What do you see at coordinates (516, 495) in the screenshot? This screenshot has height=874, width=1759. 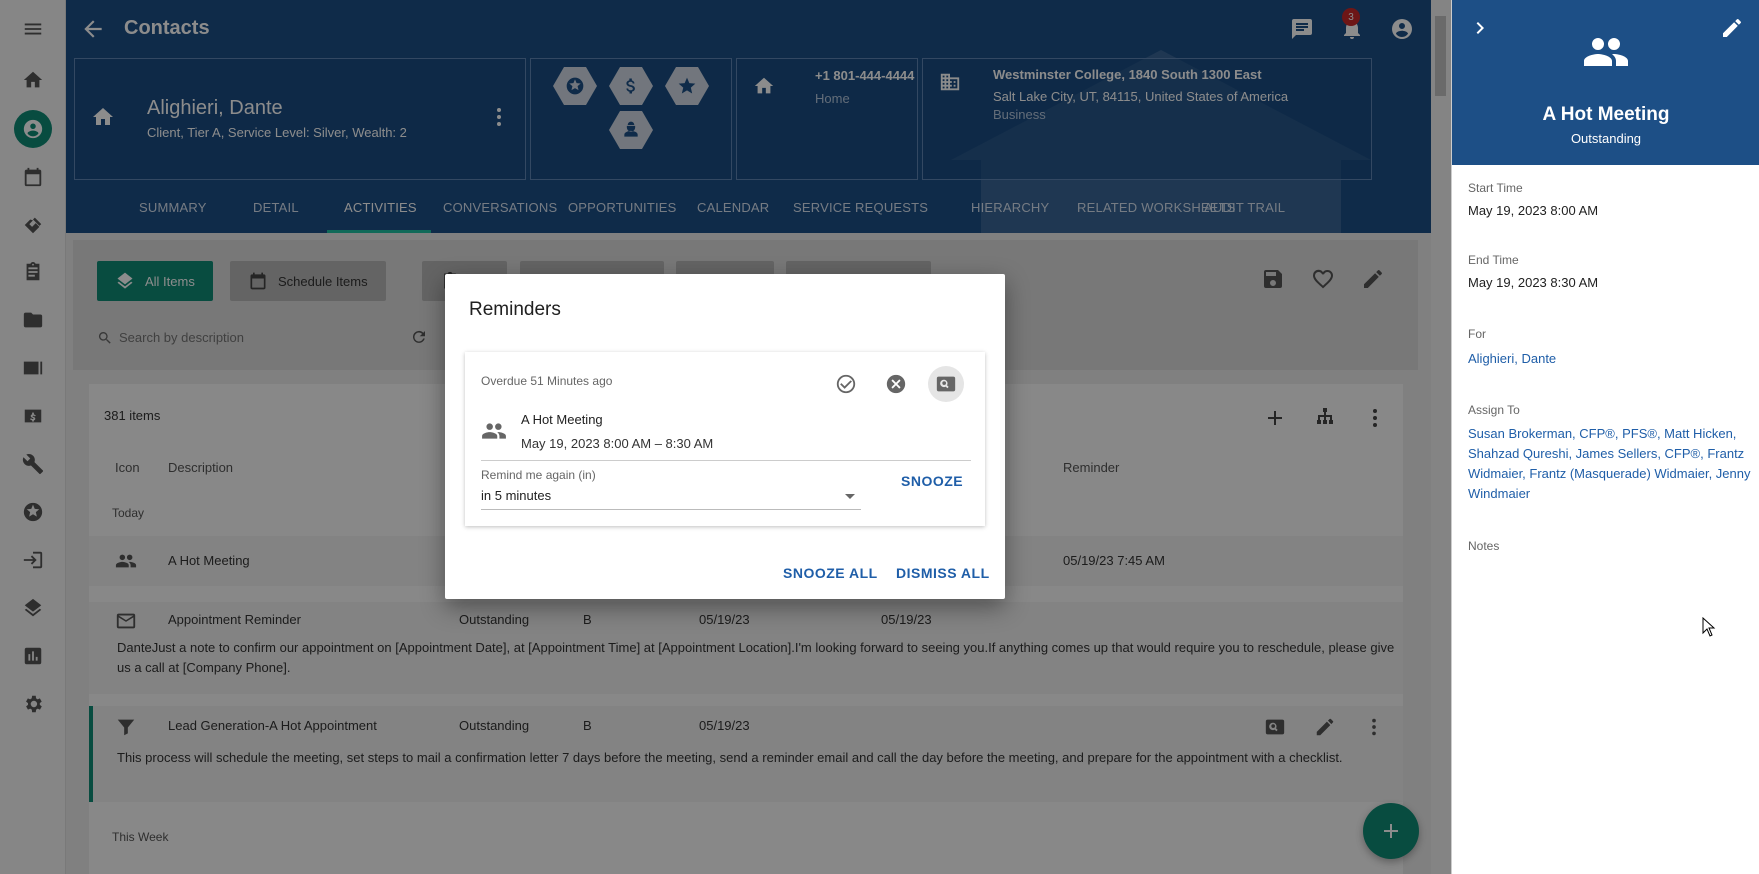 I see `remind-interval-value: in 5 minutes` at bounding box center [516, 495].